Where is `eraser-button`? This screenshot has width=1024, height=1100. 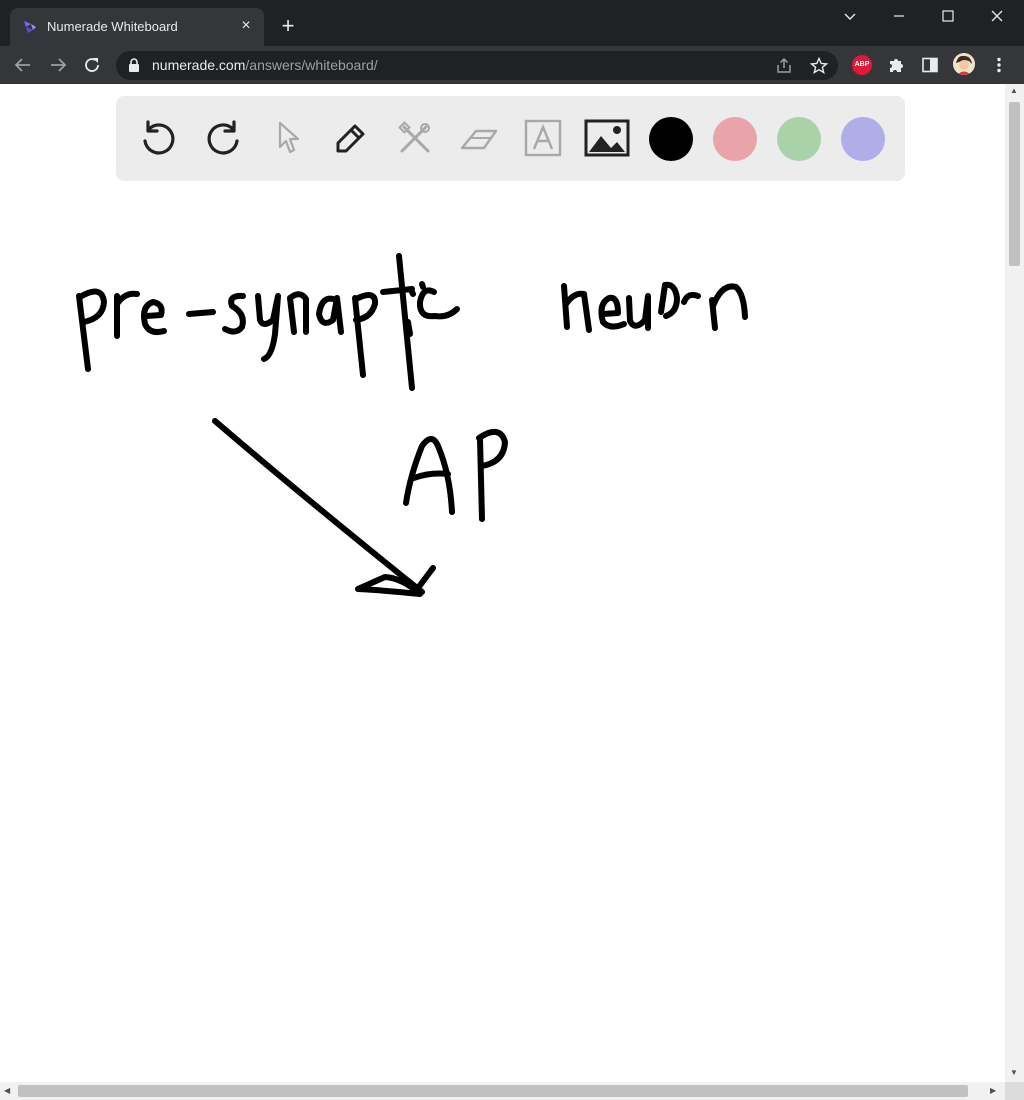 eraser-button is located at coordinates (479, 138).